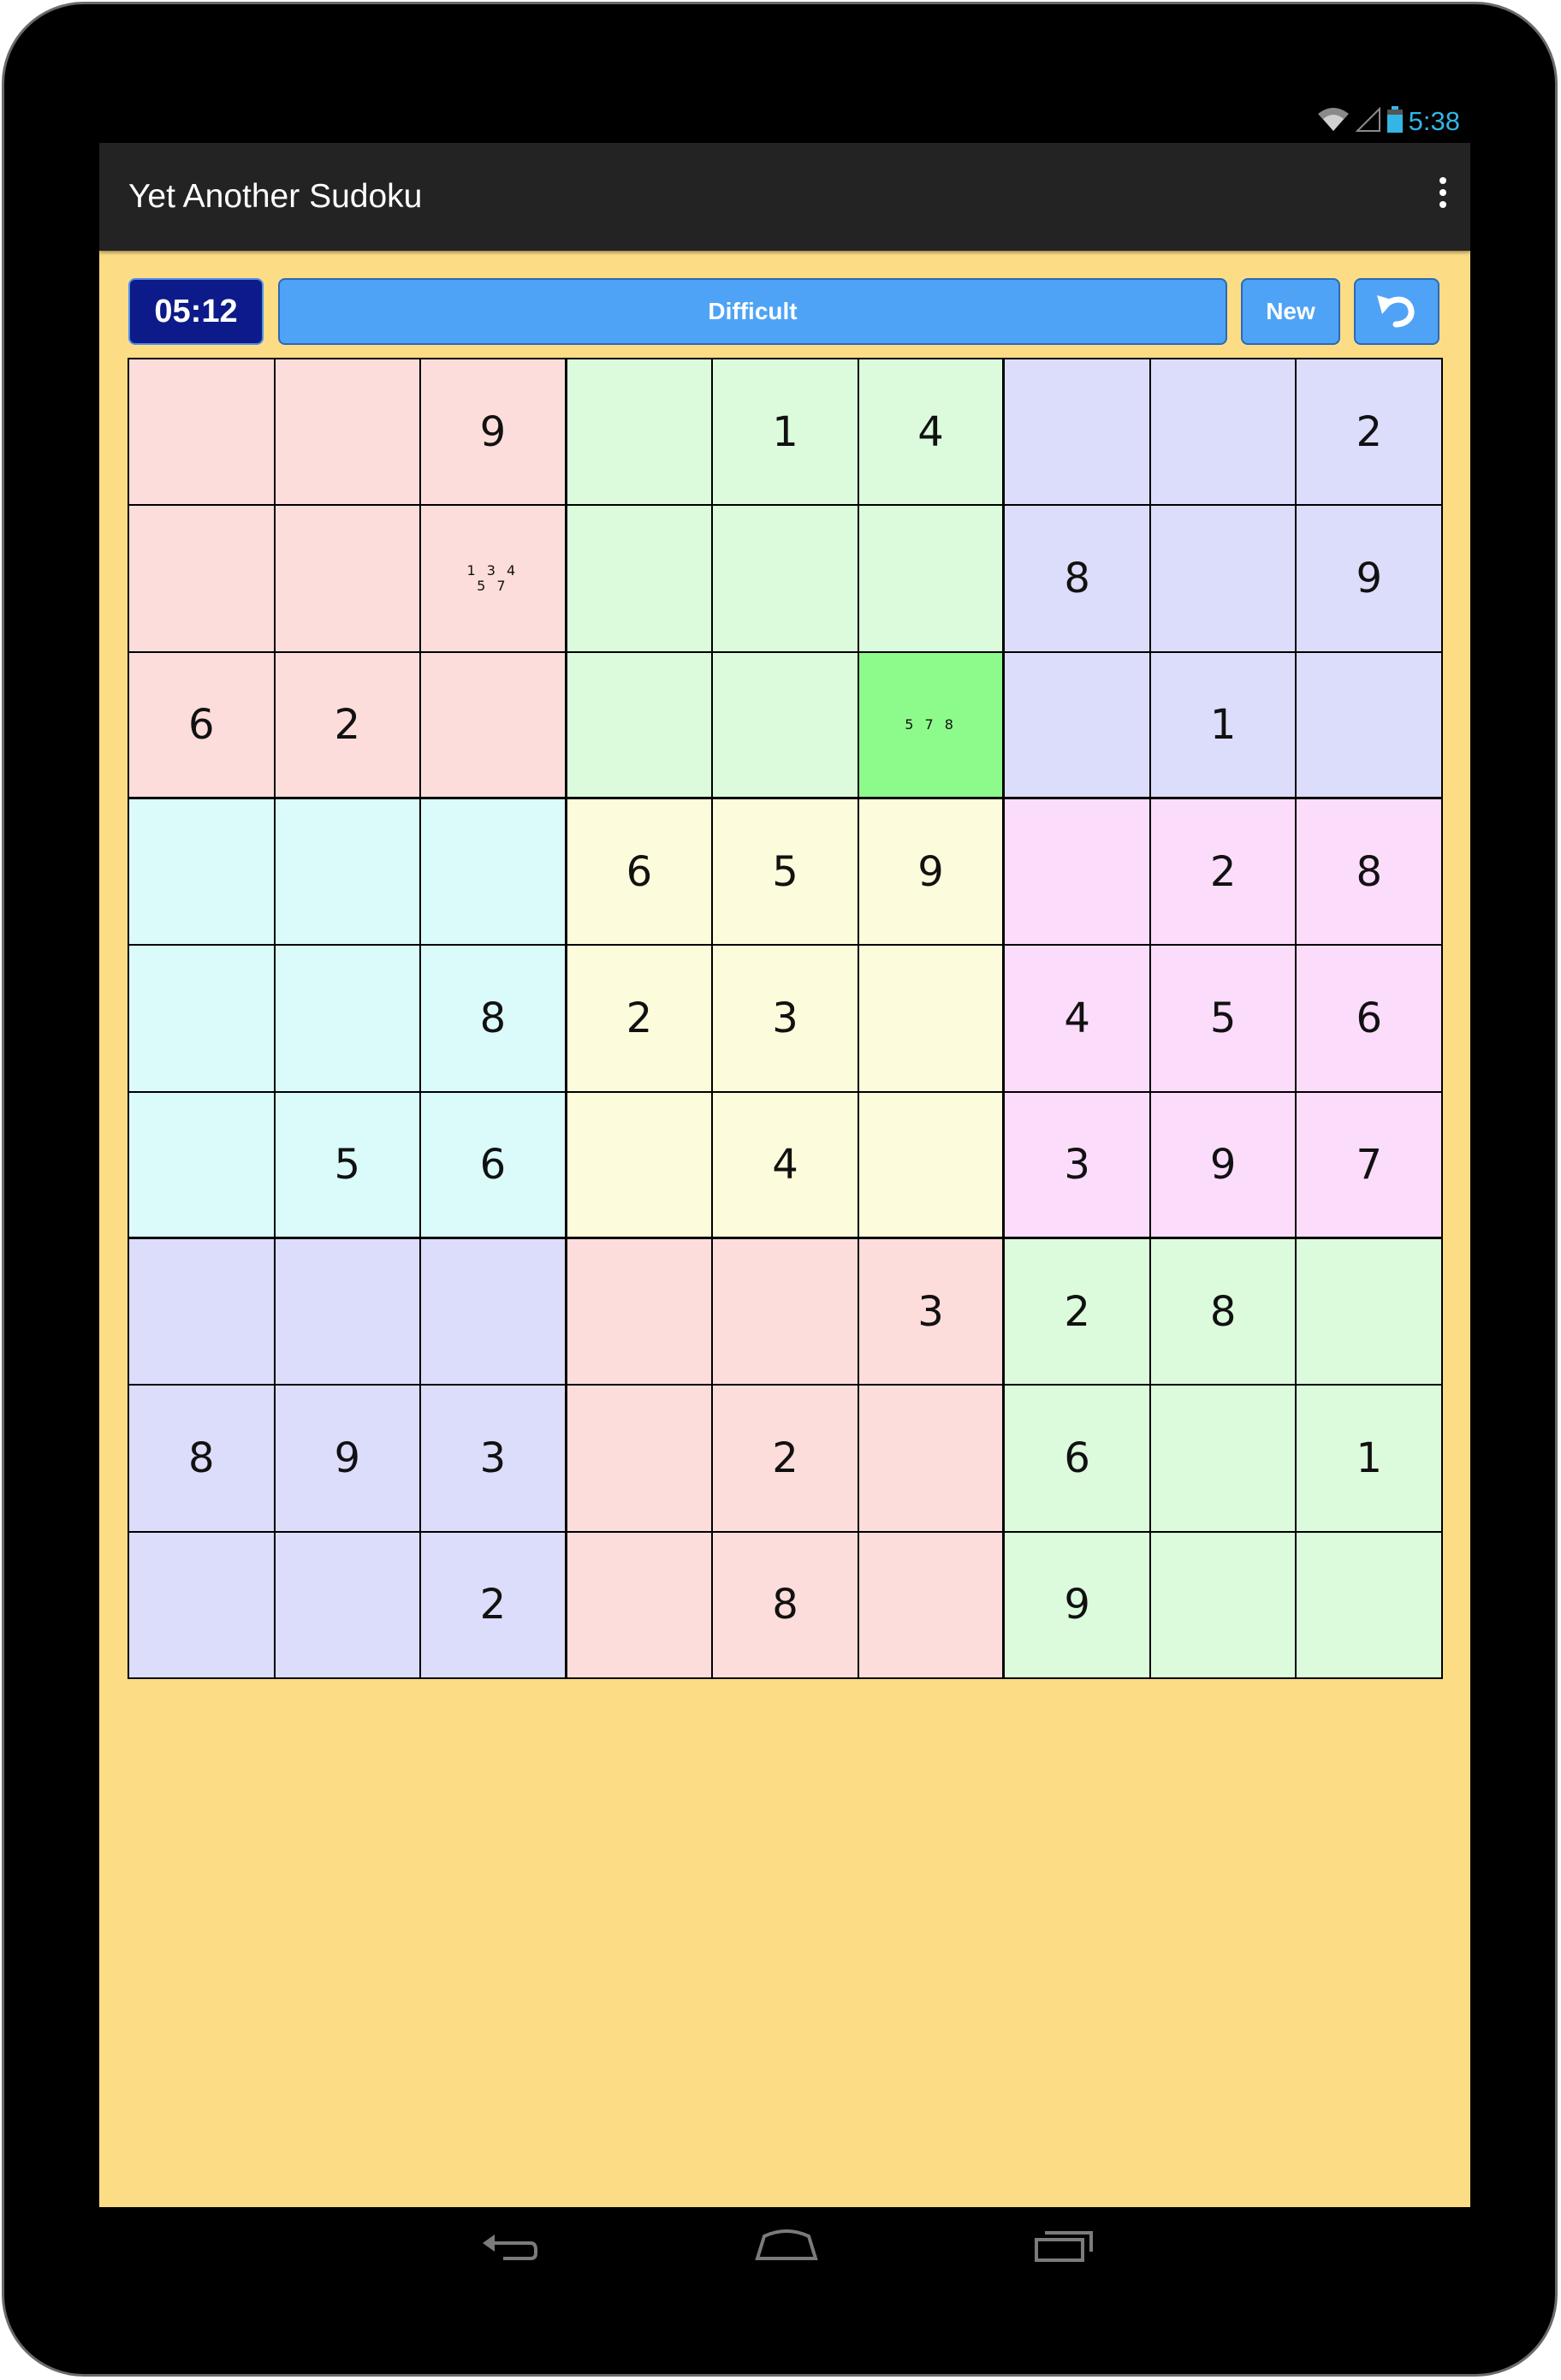 The width and height of the screenshot is (1561, 2380). Describe the element at coordinates (1290, 311) in the screenshot. I see `new-game-button: New` at that location.